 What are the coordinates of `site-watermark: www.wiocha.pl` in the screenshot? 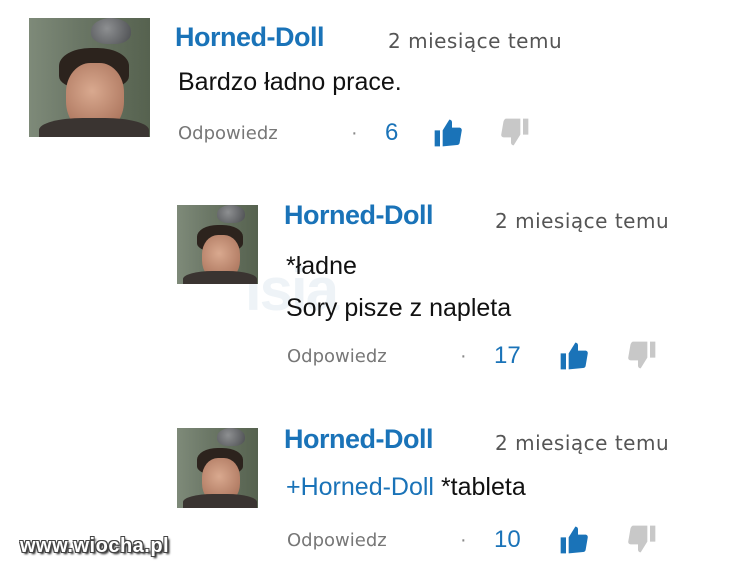 It's located at (95, 546).